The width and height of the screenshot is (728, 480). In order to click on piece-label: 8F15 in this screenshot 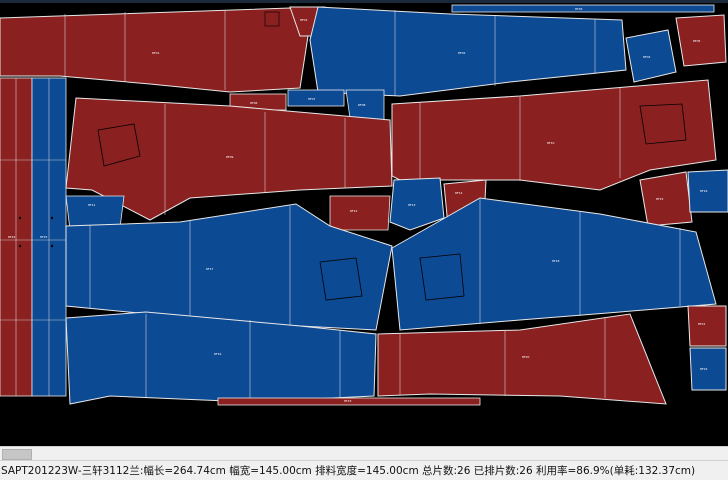, I will do `click(660, 199)`.